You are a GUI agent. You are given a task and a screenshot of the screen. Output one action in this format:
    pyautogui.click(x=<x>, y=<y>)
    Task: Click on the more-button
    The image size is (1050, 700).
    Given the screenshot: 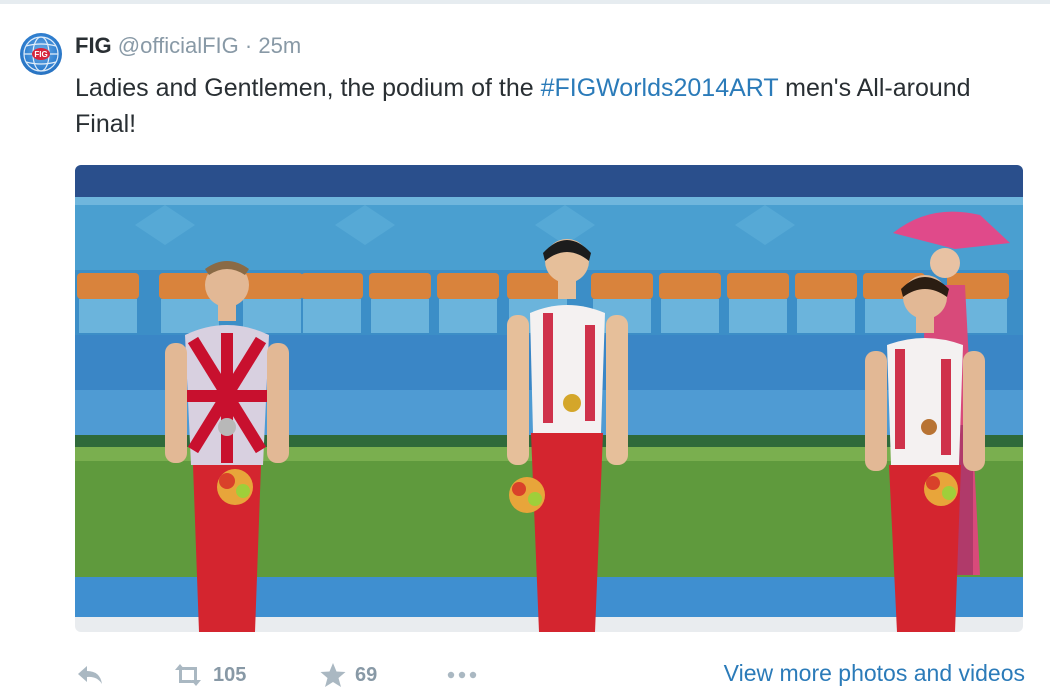 What is the action you would take?
    pyautogui.click(x=462, y=675)
    